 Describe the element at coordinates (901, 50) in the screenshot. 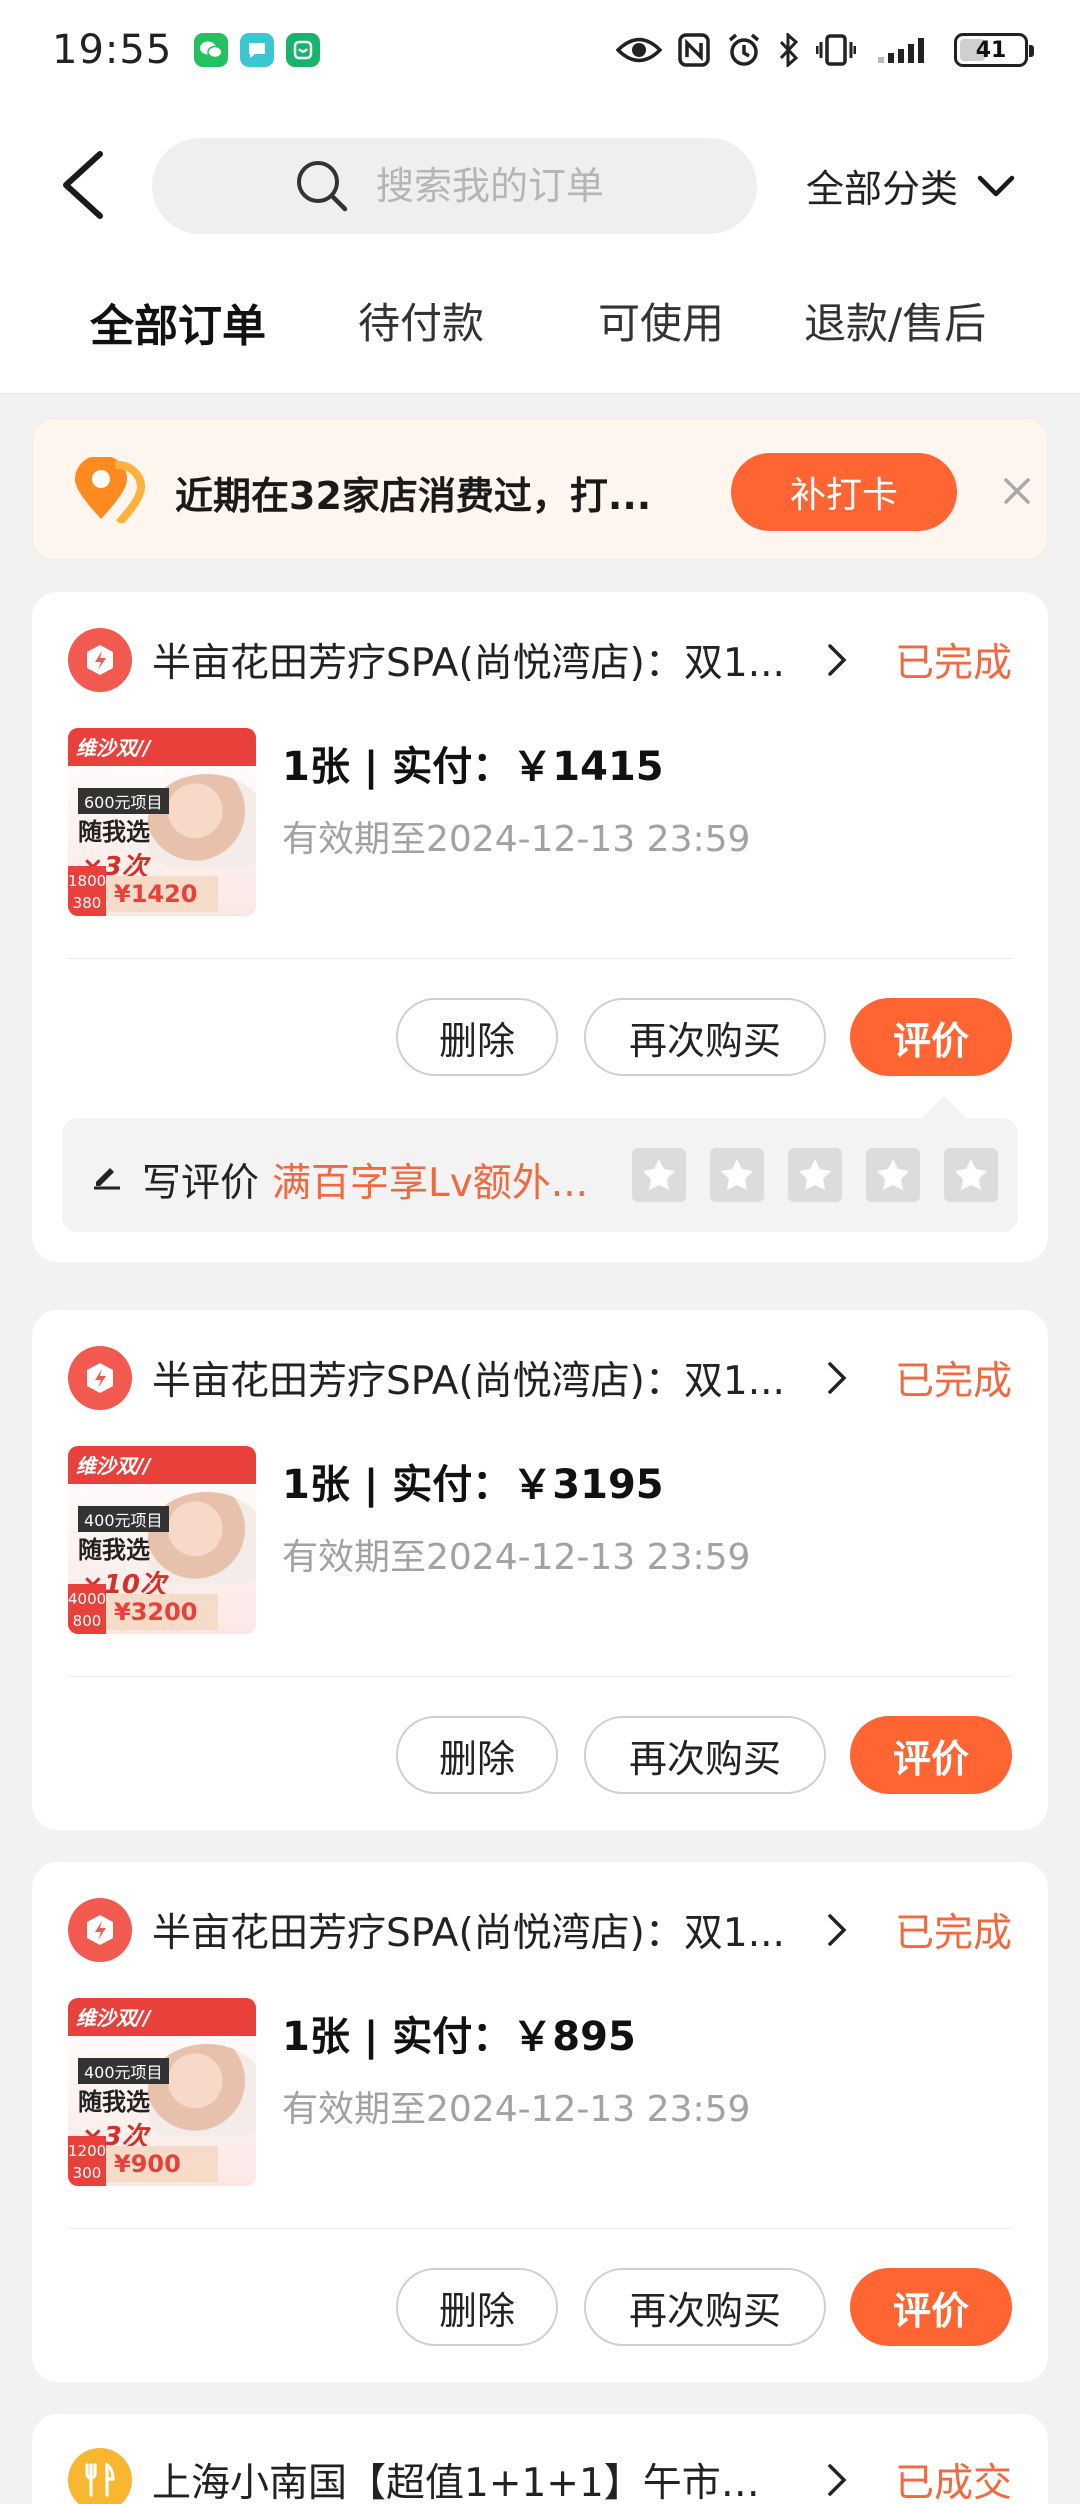

I see `signal-icon` at that location.